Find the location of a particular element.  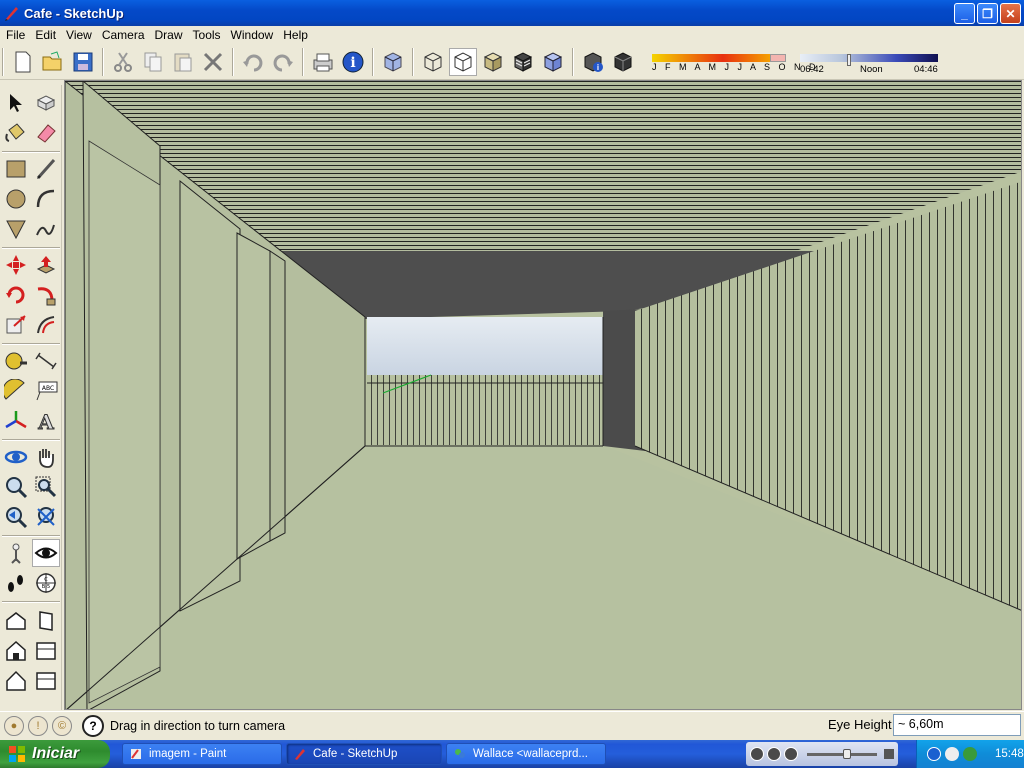

xray-icon is located at coordinates (393, 62).